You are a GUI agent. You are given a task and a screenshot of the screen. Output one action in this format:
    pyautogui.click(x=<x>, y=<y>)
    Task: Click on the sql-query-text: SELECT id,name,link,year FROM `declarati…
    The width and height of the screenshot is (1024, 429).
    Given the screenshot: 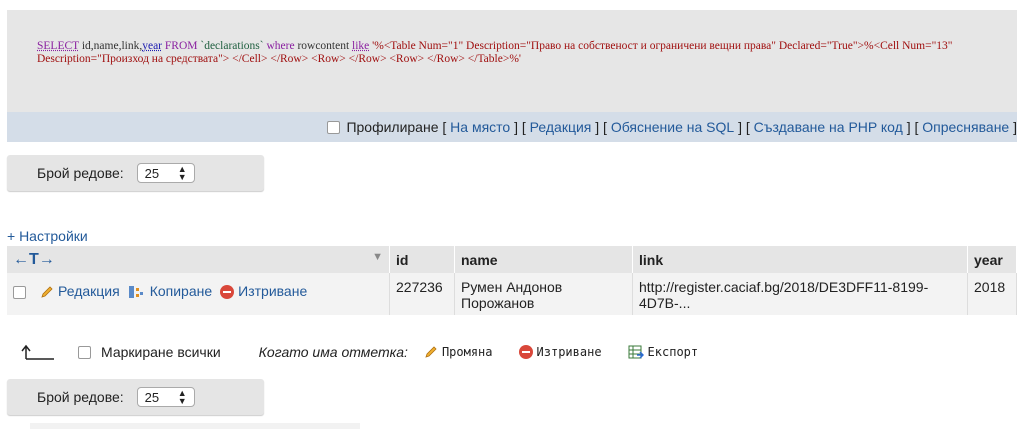 What is the action you would take?
    pyautogui.click(x=517, y=53)
    